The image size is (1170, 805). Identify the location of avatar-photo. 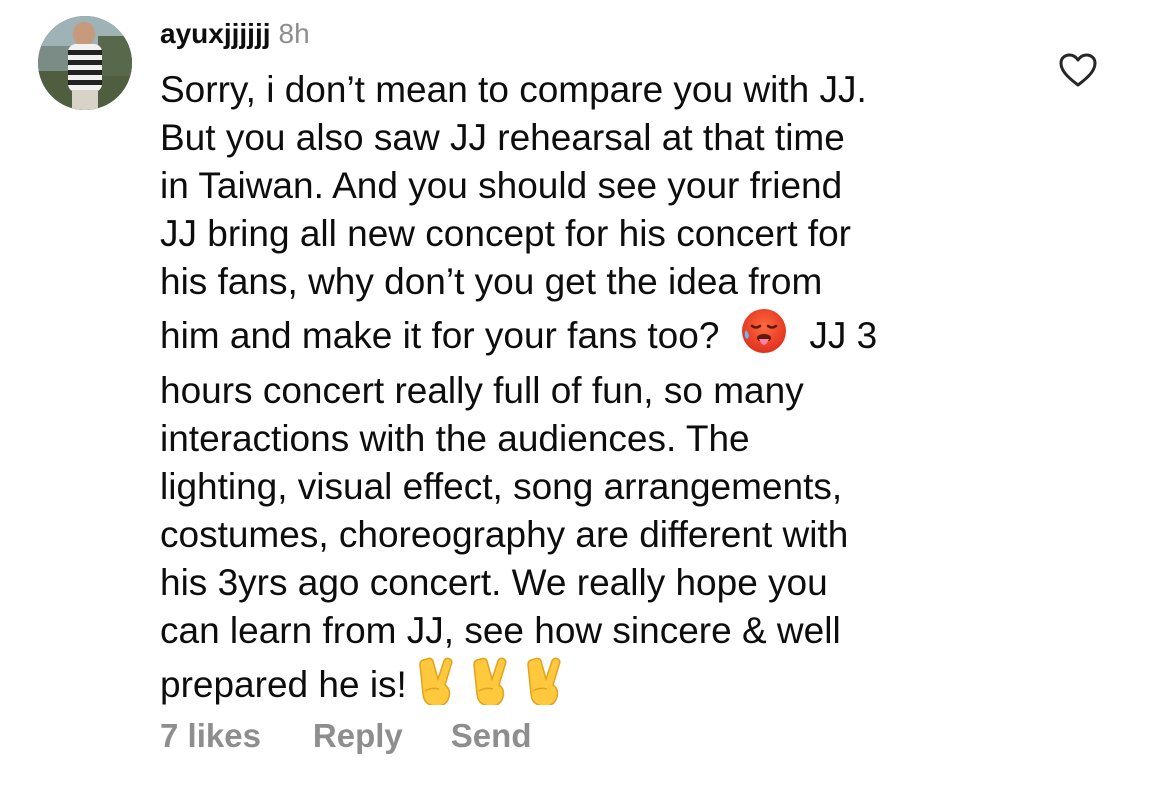
(85, 63).